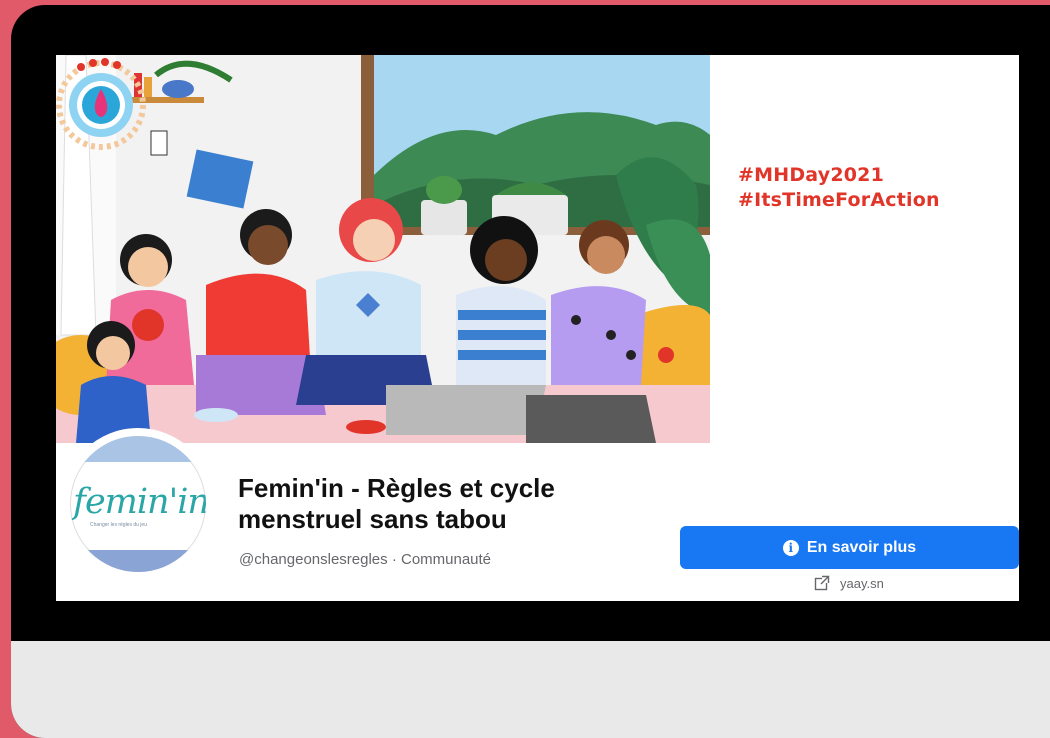  What do you see at coordinates (861, 547) in the screenshot?
I see `learn-more-label: En savoir plus` at bounding box center [861, 547].